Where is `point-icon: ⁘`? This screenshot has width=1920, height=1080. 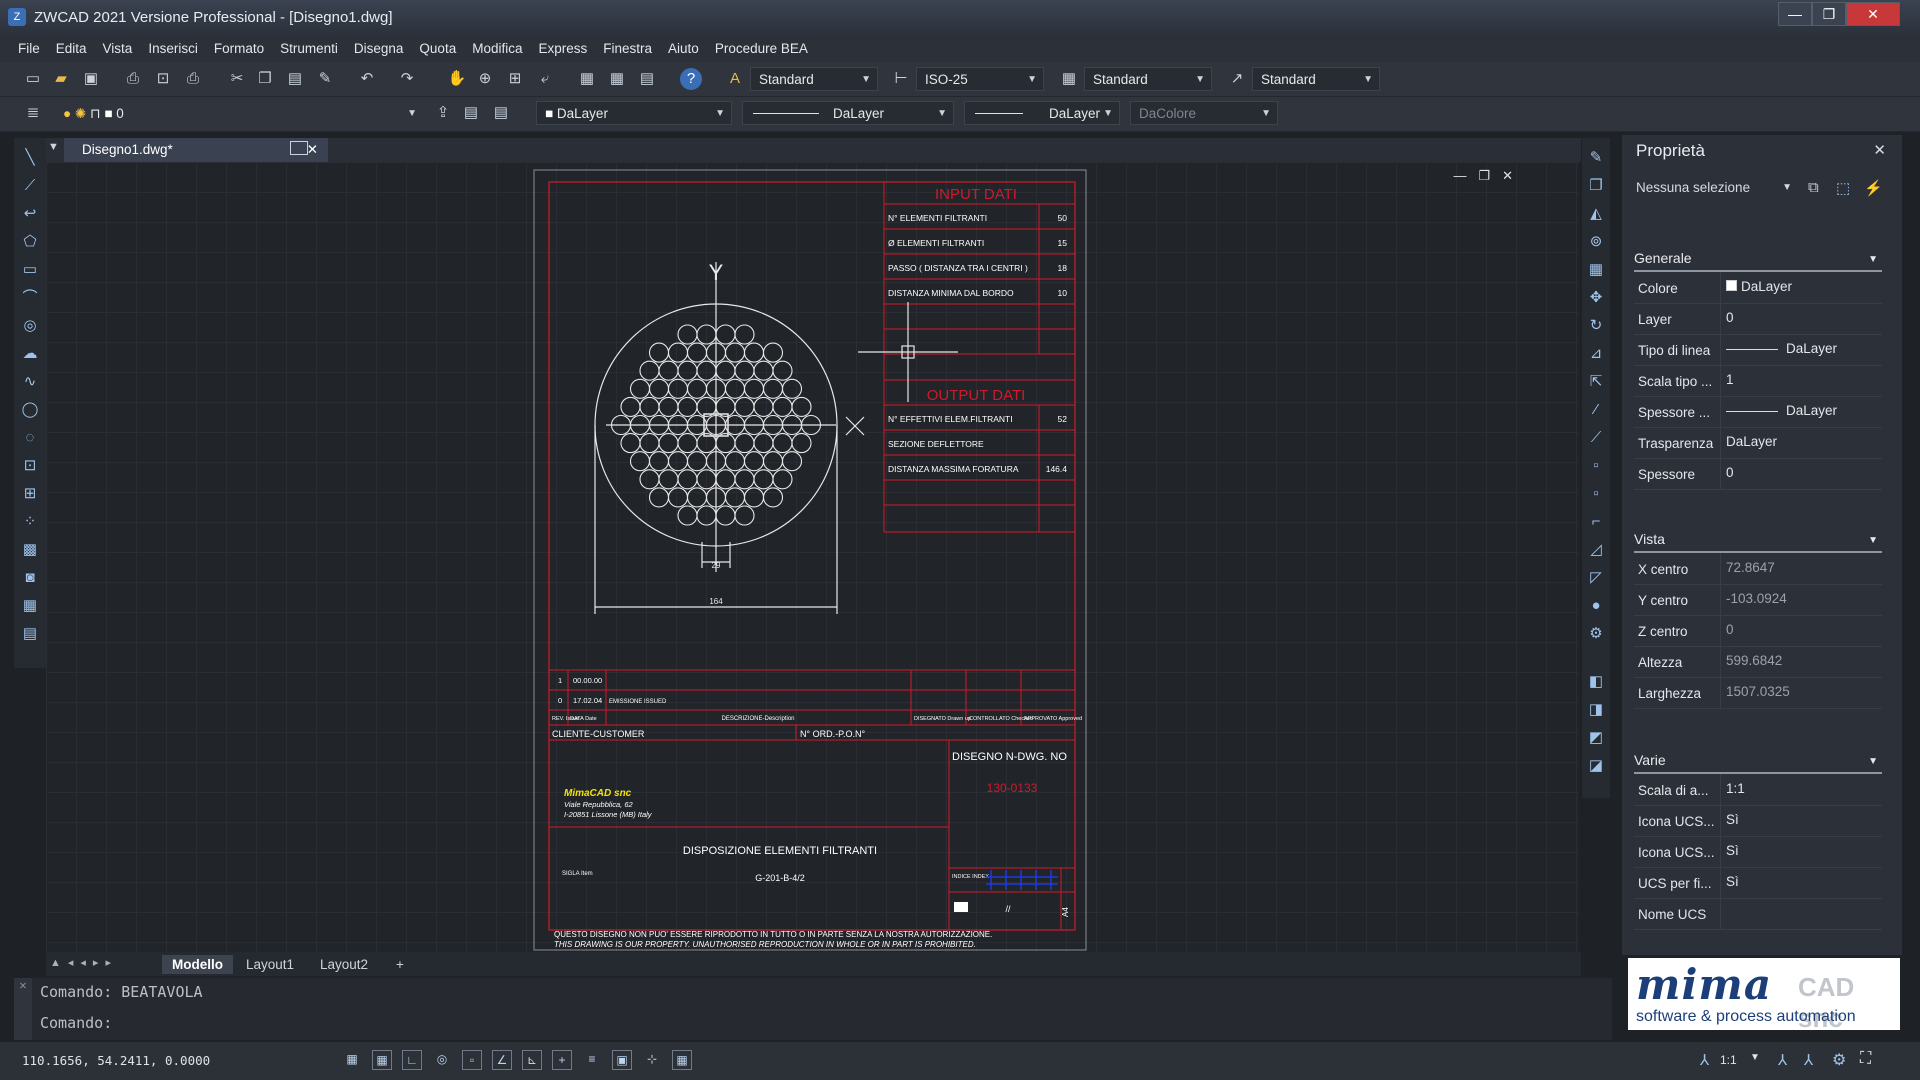 point-icon: ⁘ is located at coordinates (30, 522).